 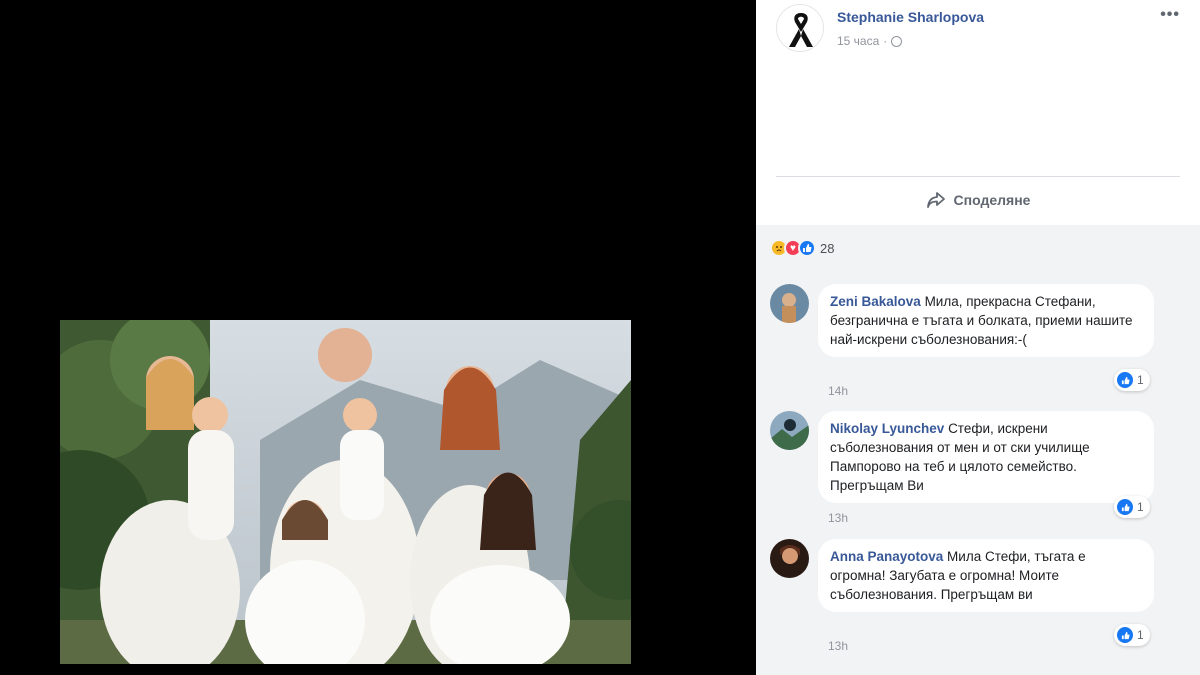 I want to click on black-ribbon-icon, so click(x=801, y=30).